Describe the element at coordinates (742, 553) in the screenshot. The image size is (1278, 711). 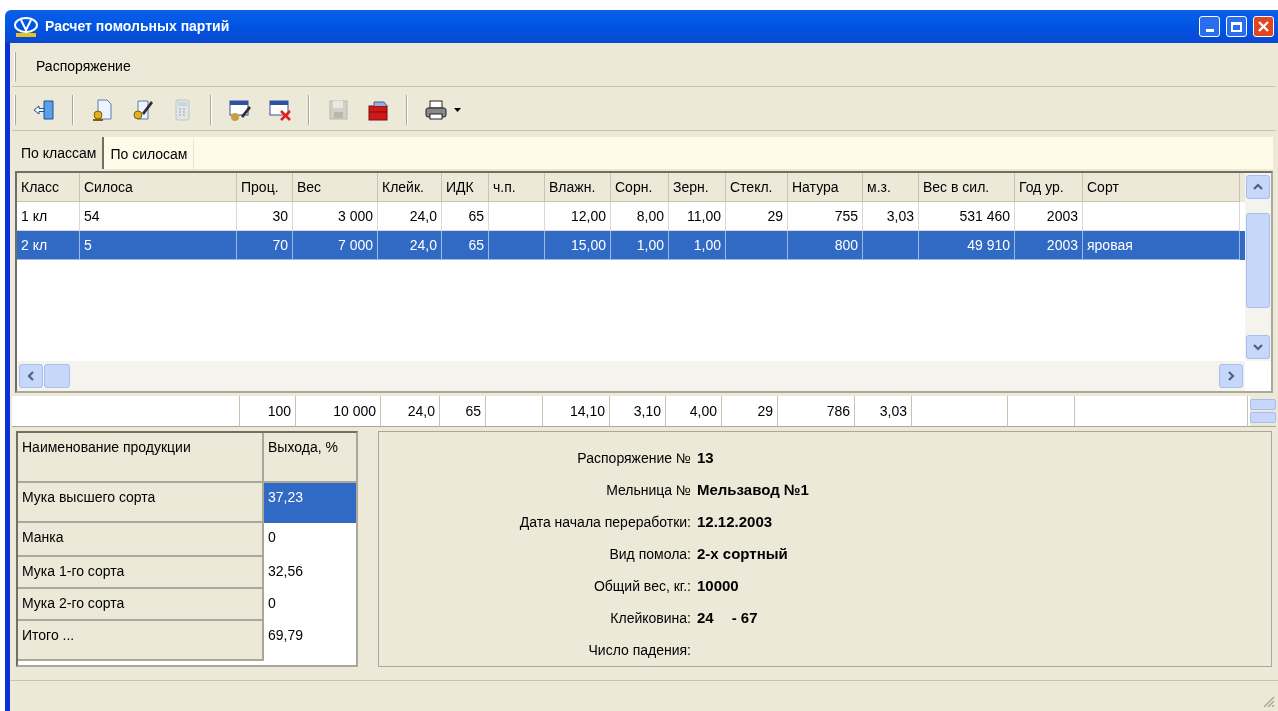
I see `field-value: 2-х сортный` at that location.